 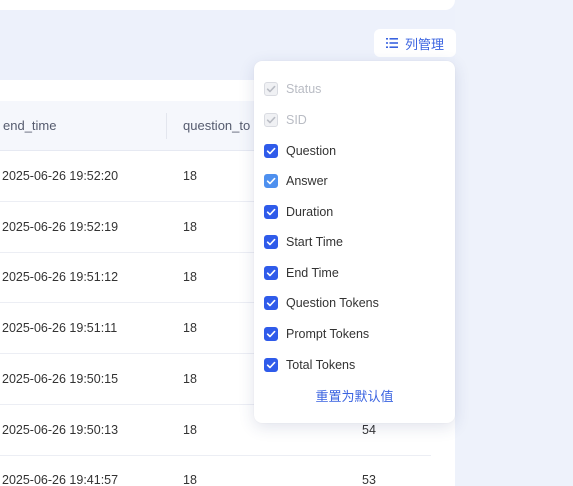 What do you see at coordinates (60, 430) in the screenshot?
I see `cell-end-time: 2025-06-26 19:50:13` at bounding box center [60, 430].